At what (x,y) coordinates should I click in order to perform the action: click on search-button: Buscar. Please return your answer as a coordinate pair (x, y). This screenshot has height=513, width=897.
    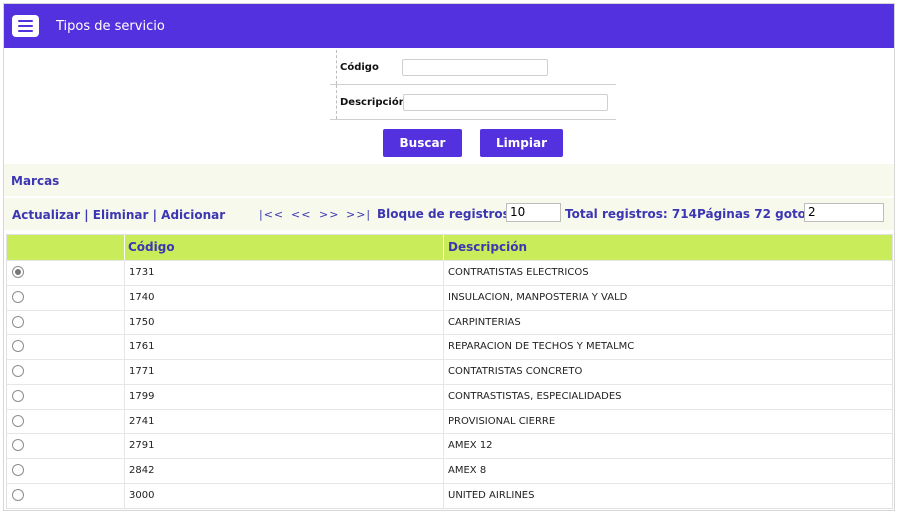
    Looking at the image, I should click on (422, 143).